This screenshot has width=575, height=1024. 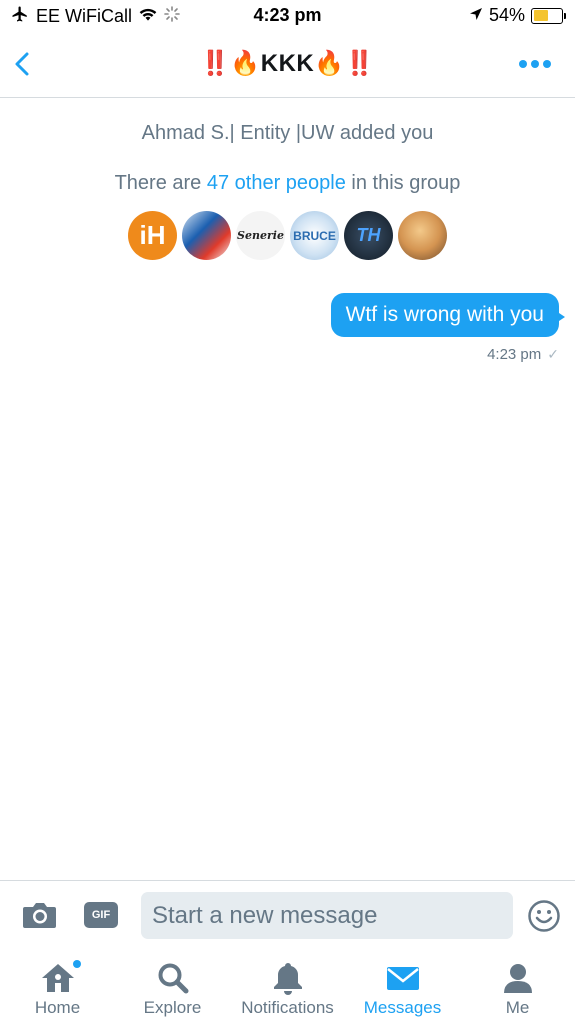 What do you see at coordinates (553, 354) in the screenshot?
I see `sent-check-icon: ✓` at bounding box center [553, 354].